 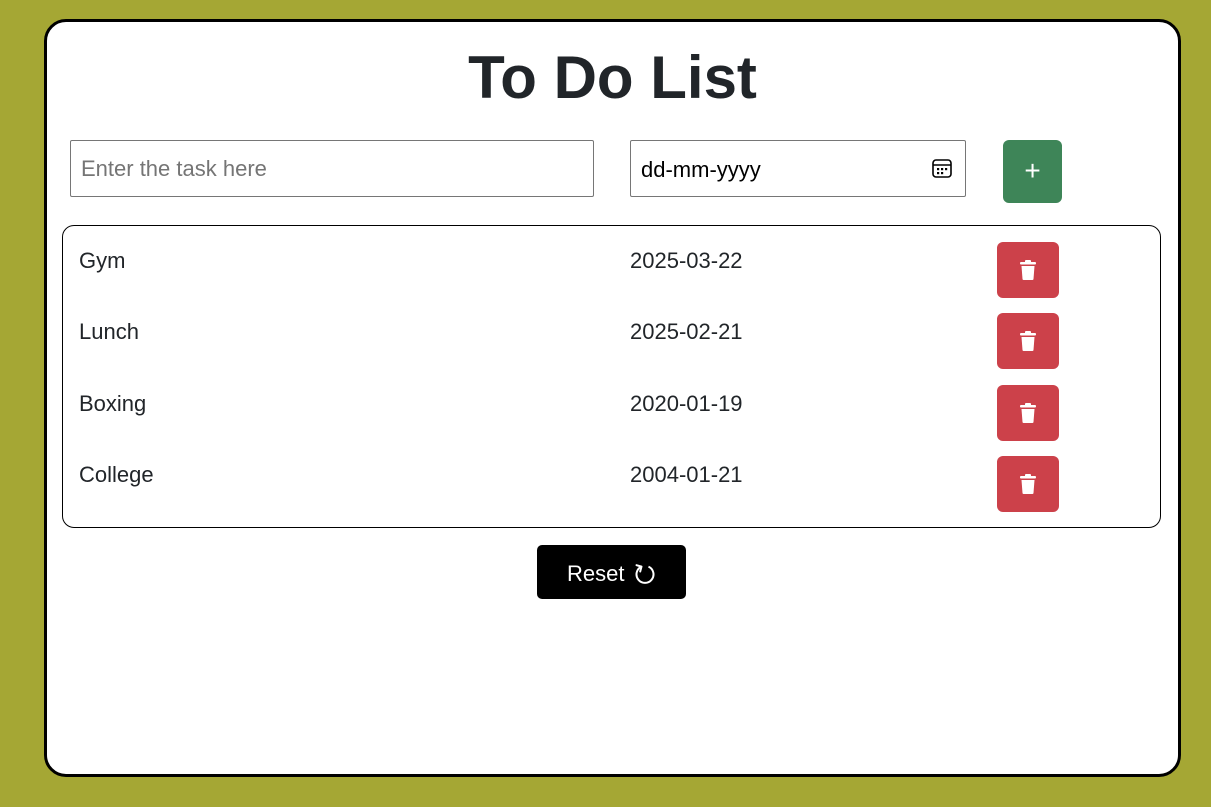 I want to click on task-date: 2004-01-21, so click(x=686, y=474).